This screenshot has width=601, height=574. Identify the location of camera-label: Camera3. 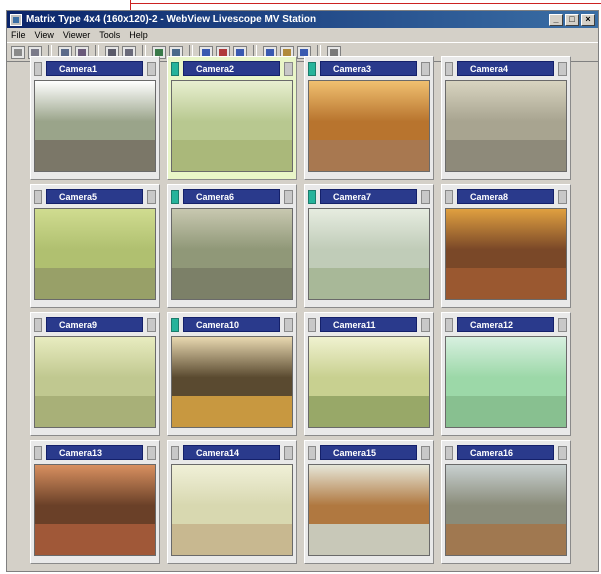
(368, 68).